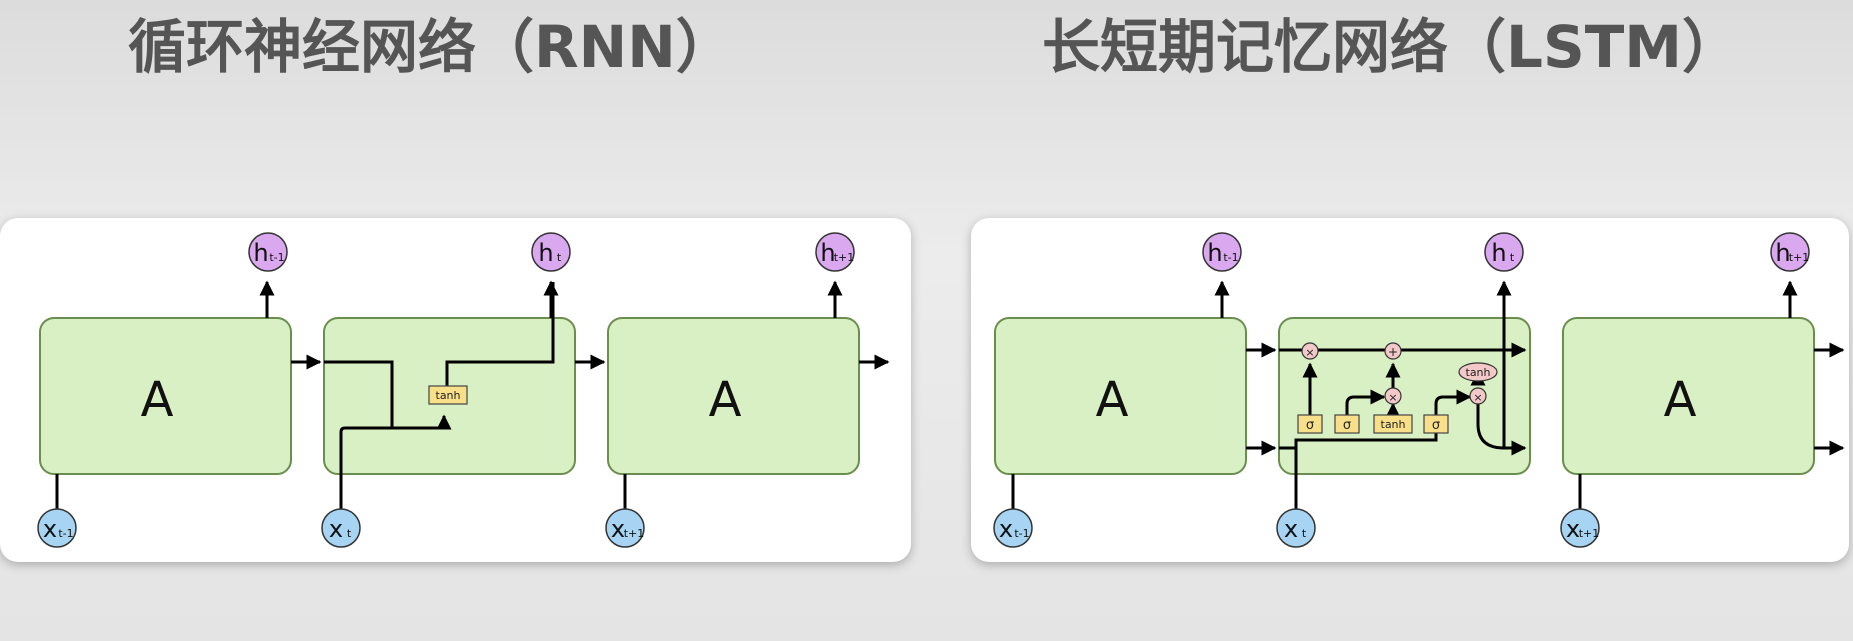 The height and width of the screenshot is (641, 1853). I want to click on x-node-rnn-current: x t, so click(341, 528).